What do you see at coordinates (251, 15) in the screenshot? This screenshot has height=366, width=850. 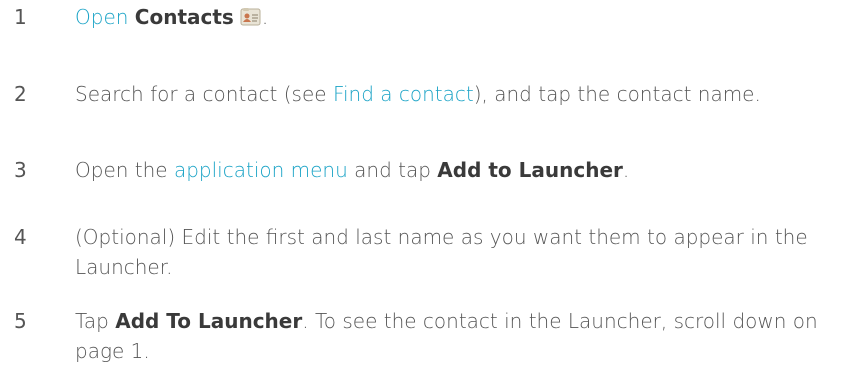 I see `contacts-icon` at bounding box center [251, 15].